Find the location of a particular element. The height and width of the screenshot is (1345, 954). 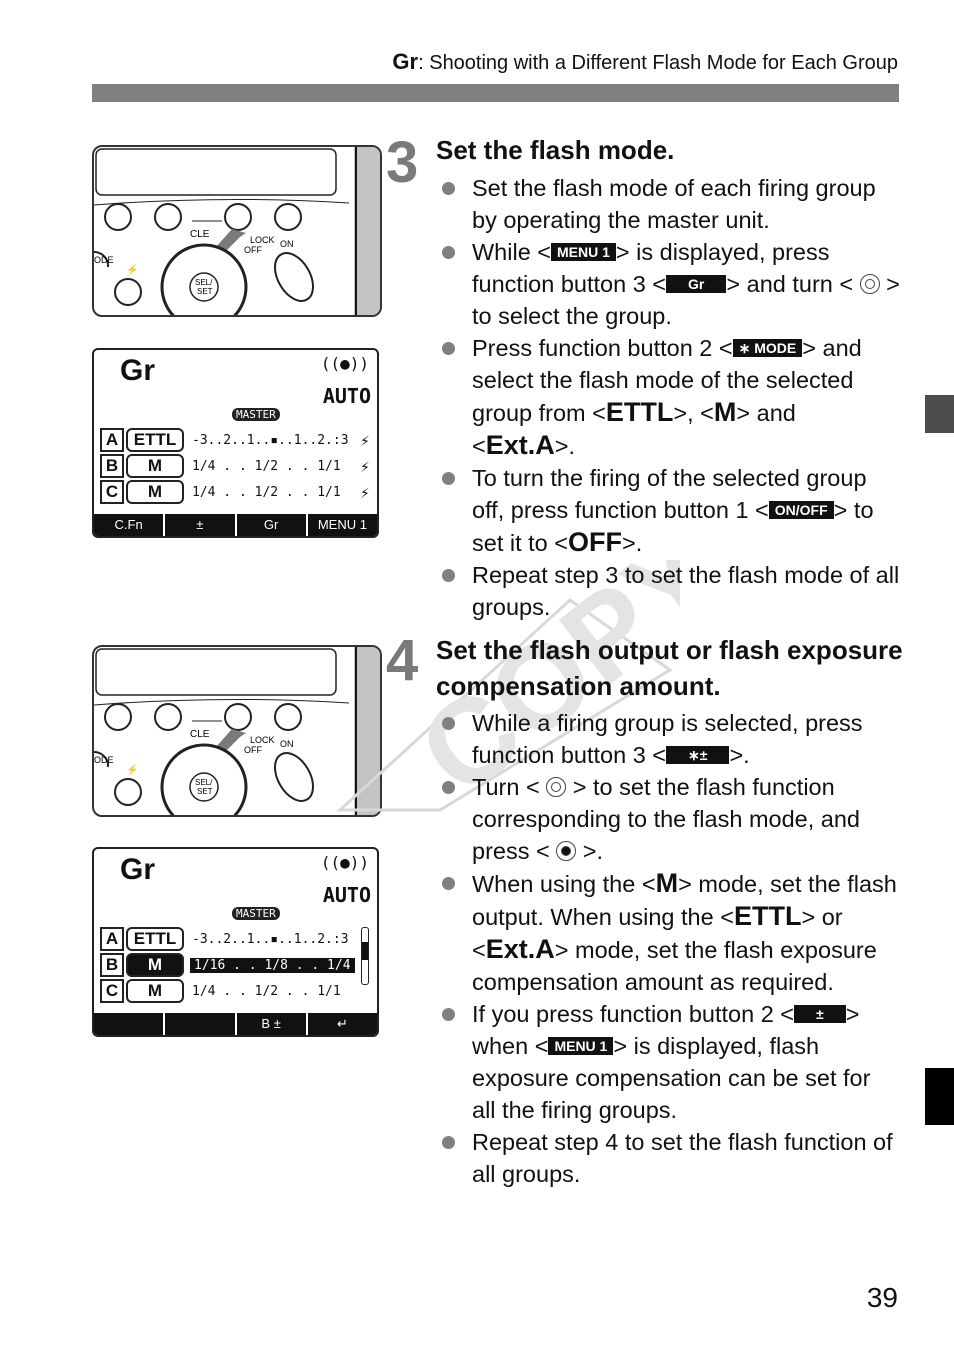

step-number-4: 4 is located at coordinates (402, 660).